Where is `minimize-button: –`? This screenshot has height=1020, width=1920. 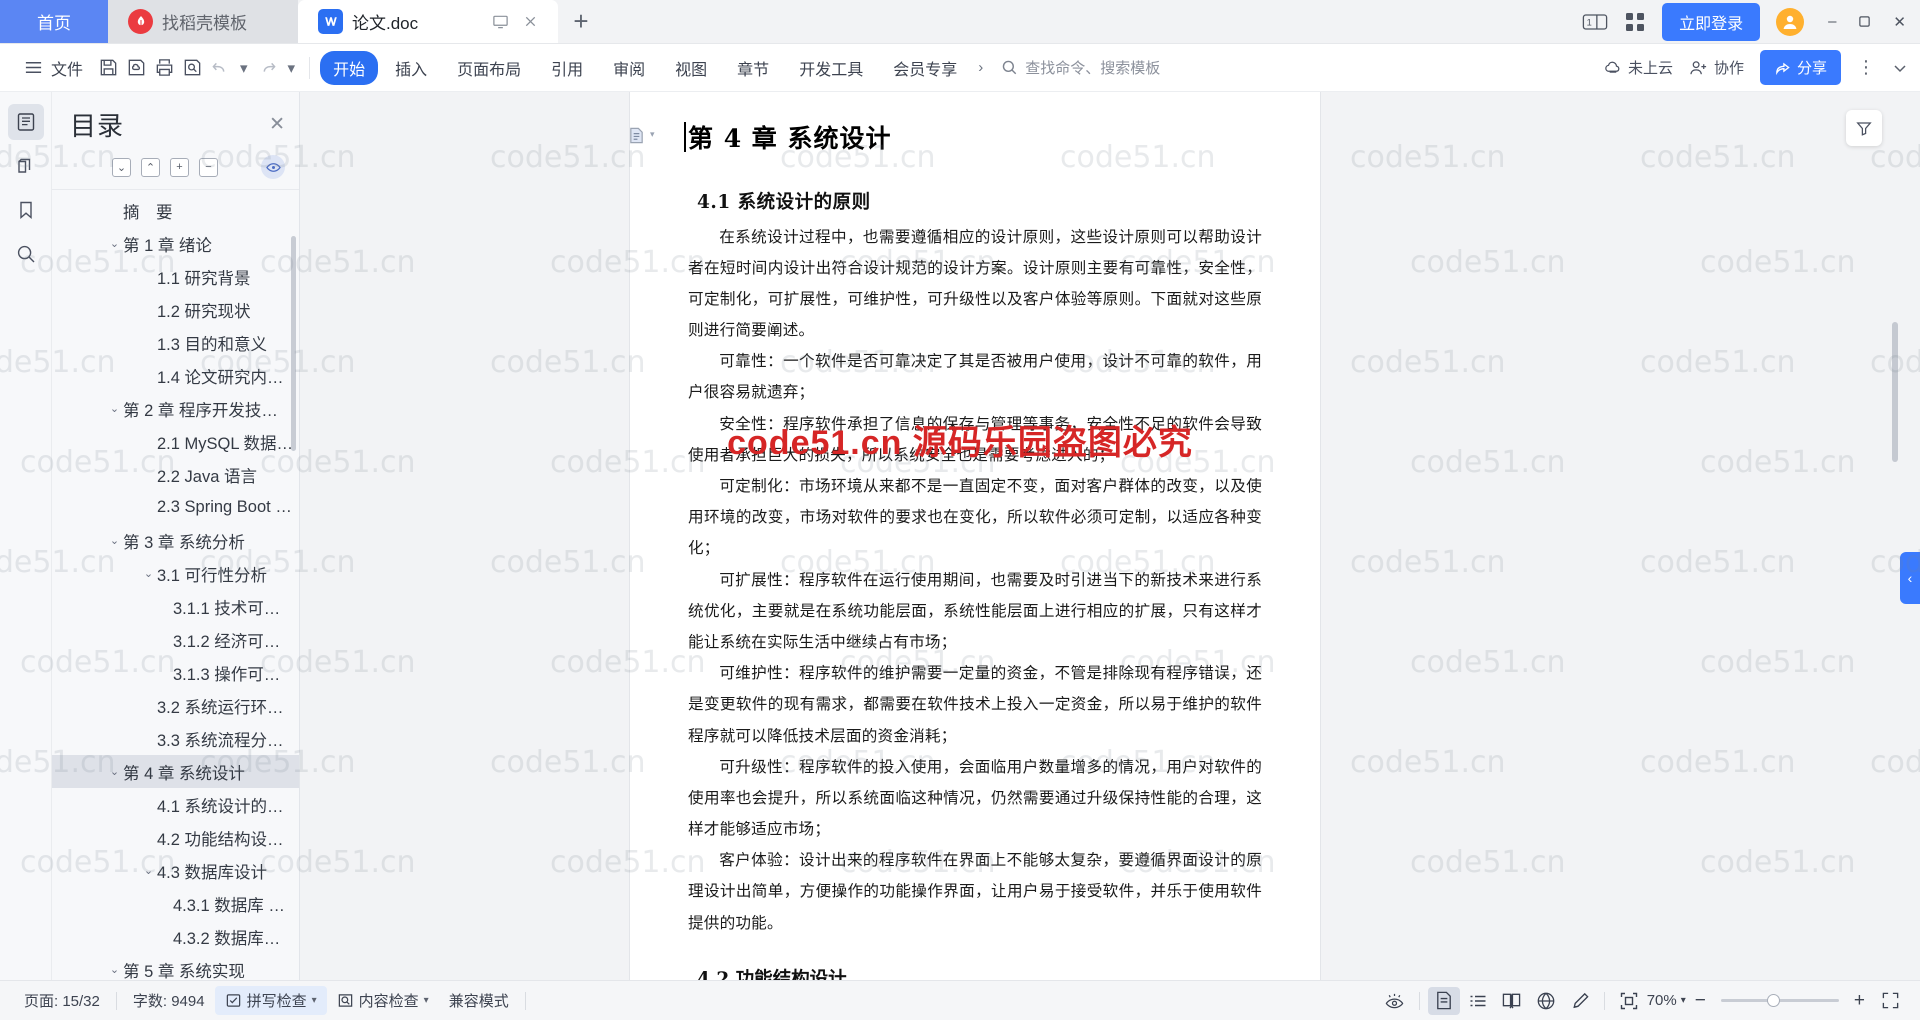
minimize-button: – is located at coordinates (1832, 21).